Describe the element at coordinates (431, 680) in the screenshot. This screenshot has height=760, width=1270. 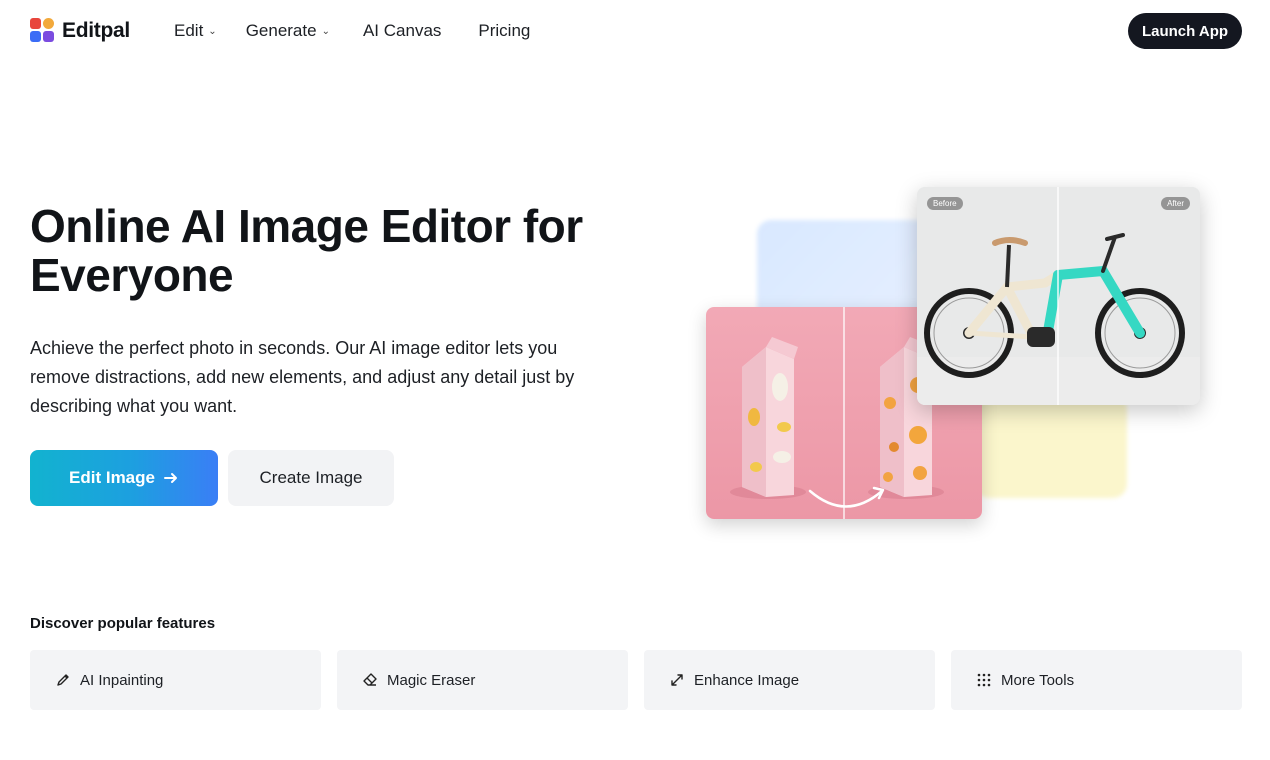
I see `feature-label: Magic Eraser` at that location.